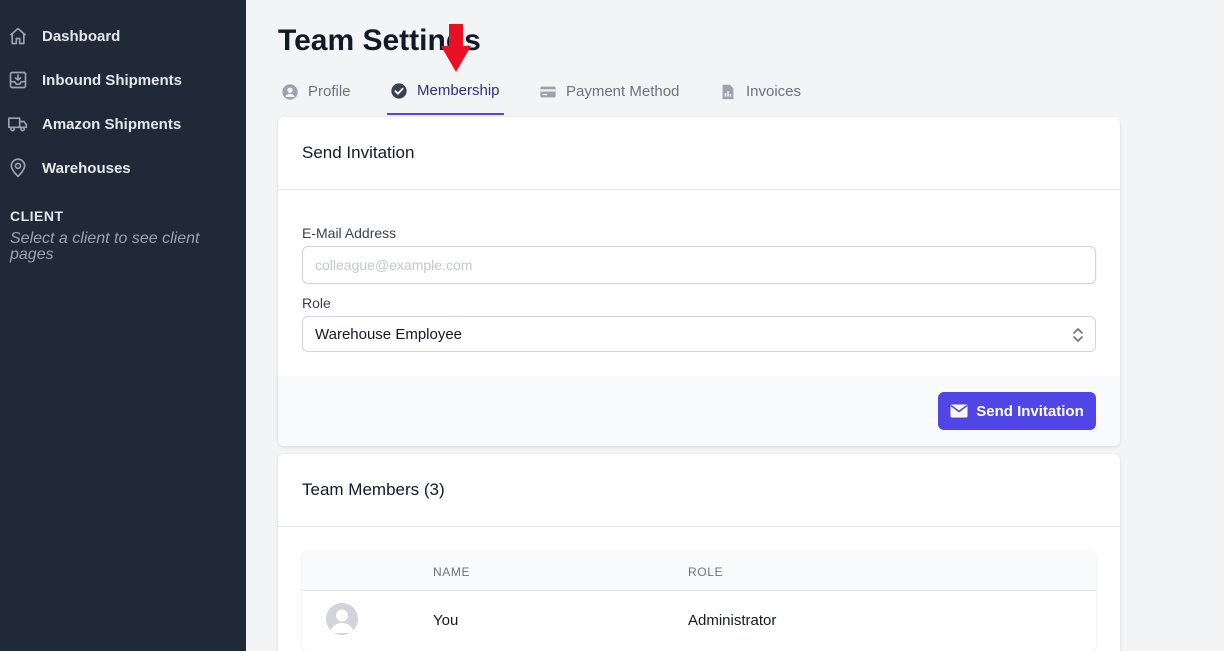 This screenshot has height=651, width=1224. Describe the element at coordinates (728, 92) in the screenshot. I see `document-chart-icon` at that location.